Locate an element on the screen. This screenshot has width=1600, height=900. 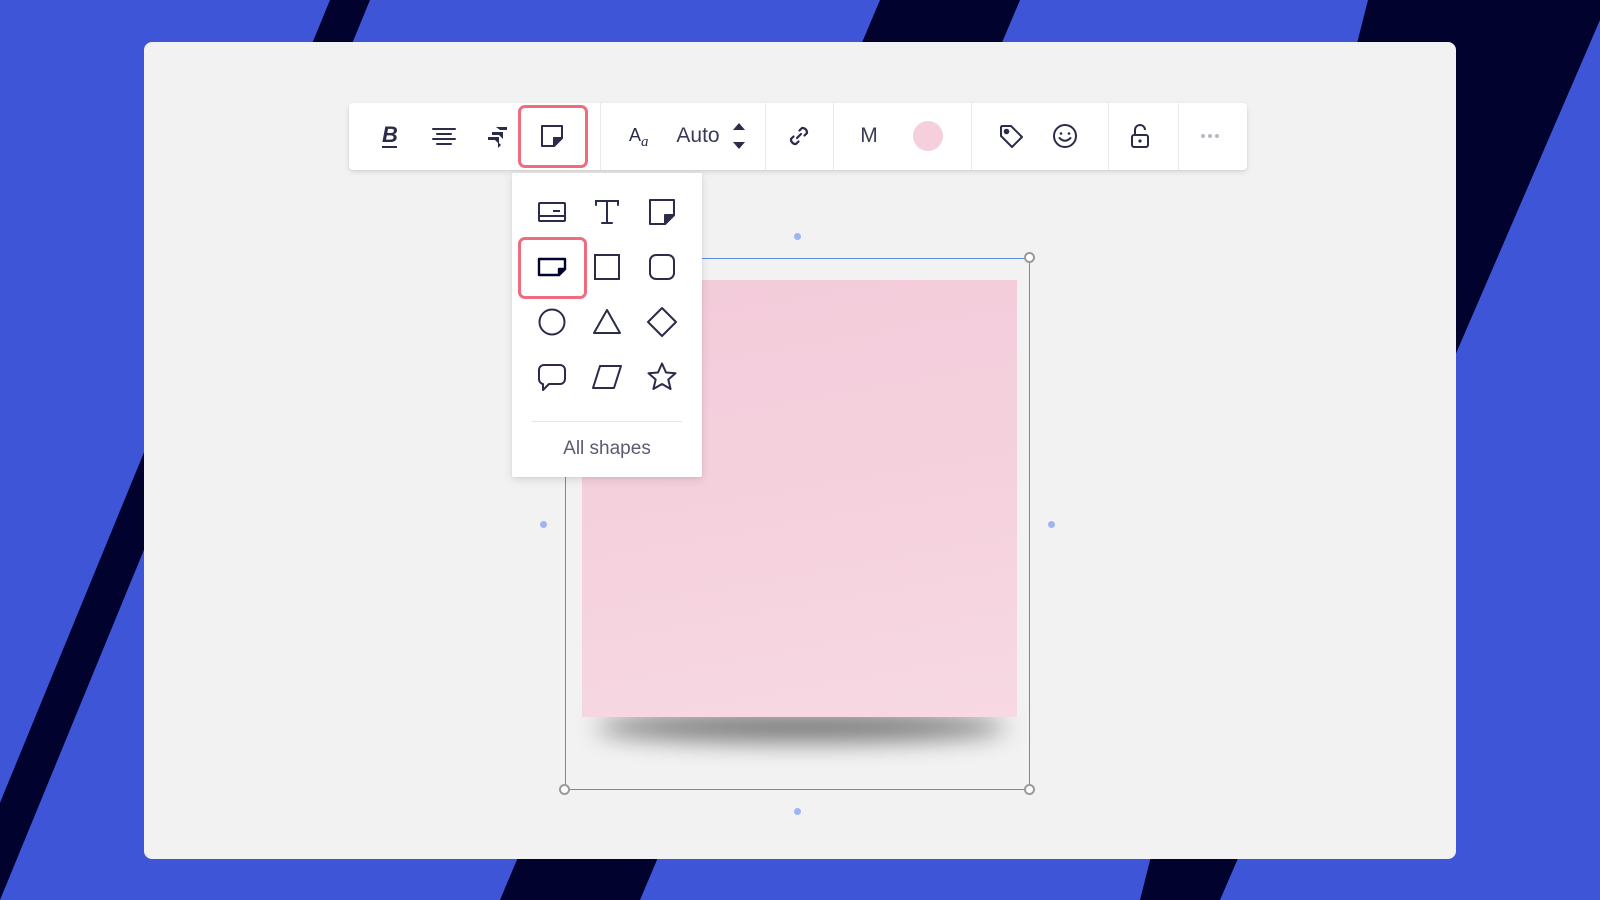
shape-circle is located at coordinates (552, 322).